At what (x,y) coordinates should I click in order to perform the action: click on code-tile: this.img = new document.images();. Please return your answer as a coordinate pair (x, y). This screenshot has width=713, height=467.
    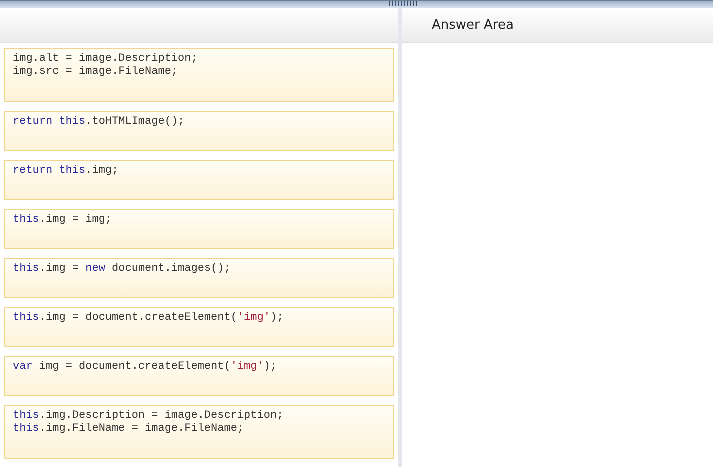
    Looking at the image, I should click on (199, 278).